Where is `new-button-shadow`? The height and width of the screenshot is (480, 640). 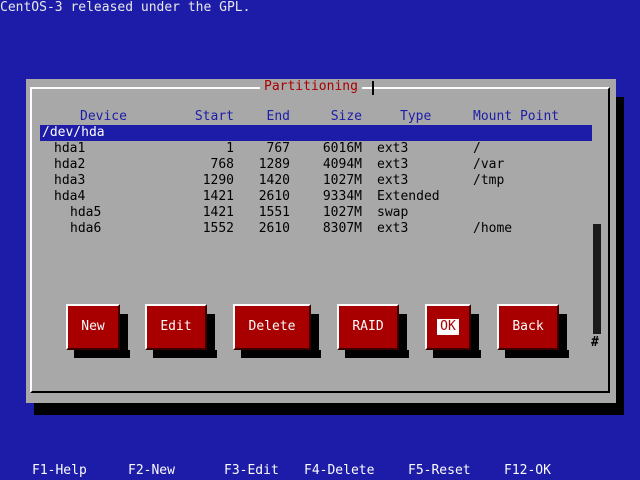 new-button-shadow is located at coordinates (102, 354).